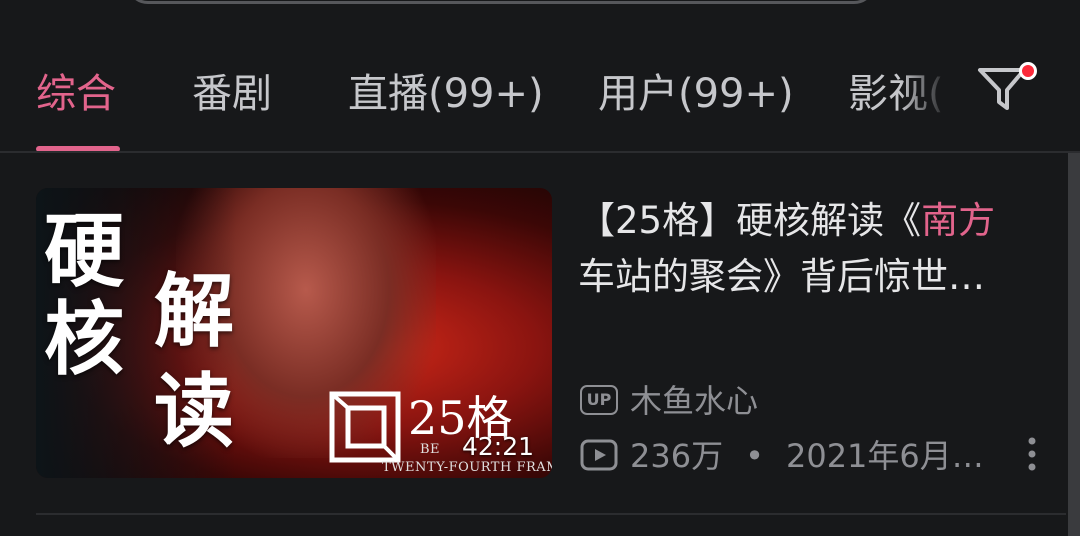 Image resolution: width=1080 pixels, height=536 pixels. What do you see at coordinates (599, 455) in the screenshot?
I see `play-count-icon` at bounding box center [599, 455].